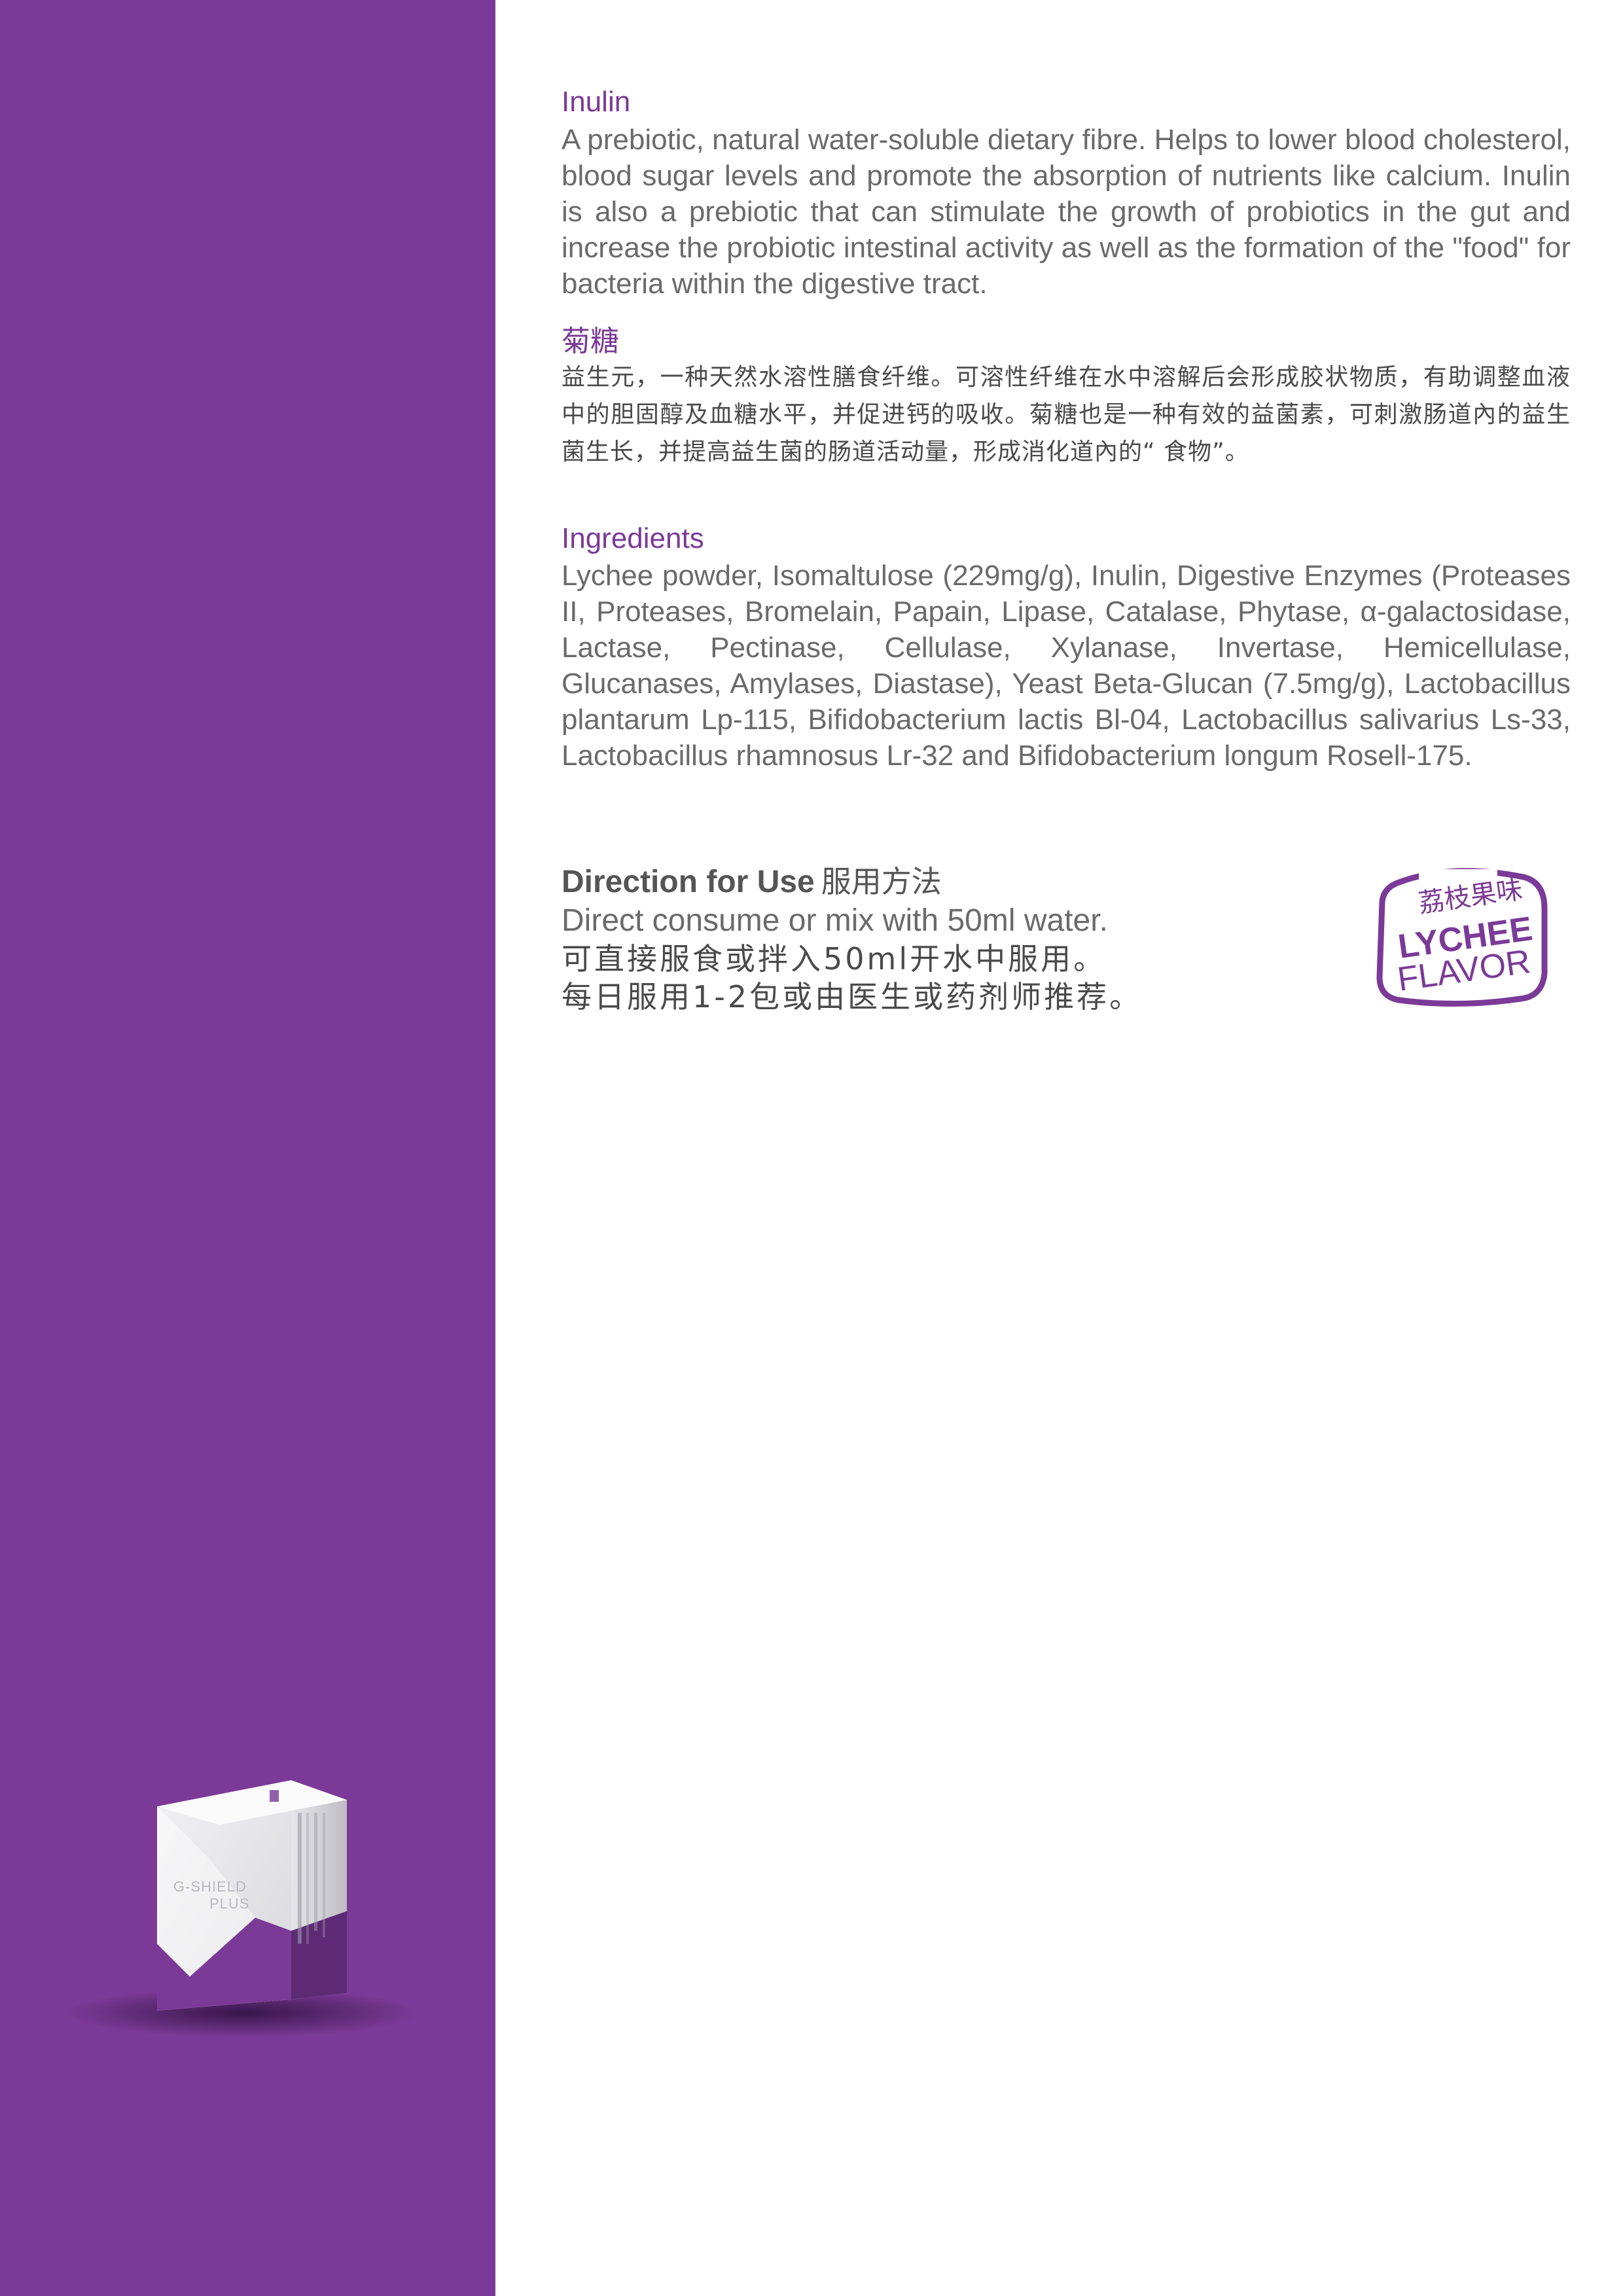 Image resolution: width=1623 pixels, height=2296 pixels. I want to click on direction-text-cn-2: 每日服用1-2包或由医生或药剂师推荐。, so click(852, 996).